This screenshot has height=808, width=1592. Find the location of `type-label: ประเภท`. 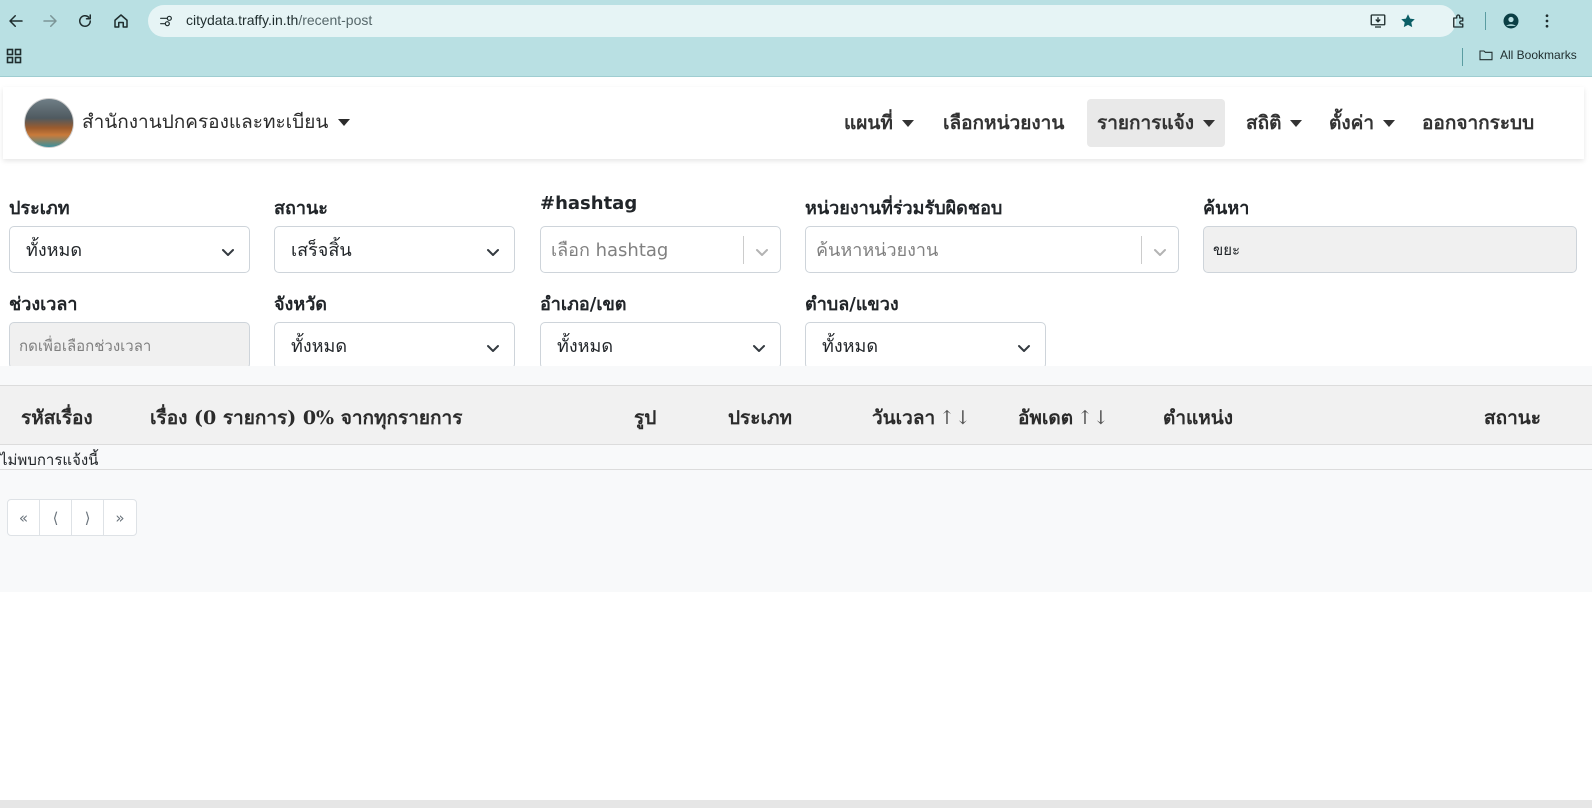

type-label: ประเภท is located at coordinates (39, 208).